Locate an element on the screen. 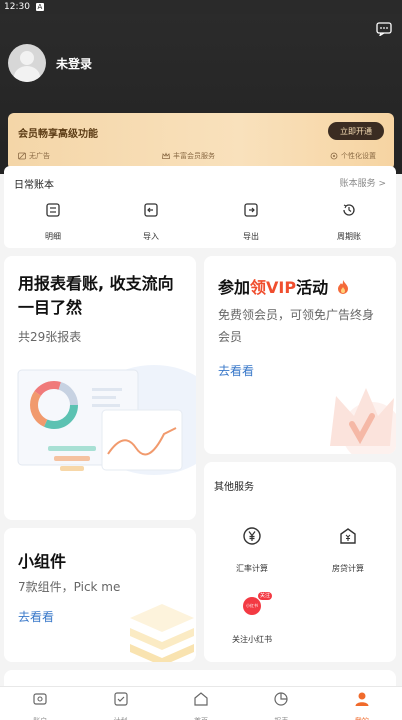 This screenshot has width=402, height=720. widget-card: 小组件 7款组件，Pick me 去看看 is located at coordinates (100, 595).